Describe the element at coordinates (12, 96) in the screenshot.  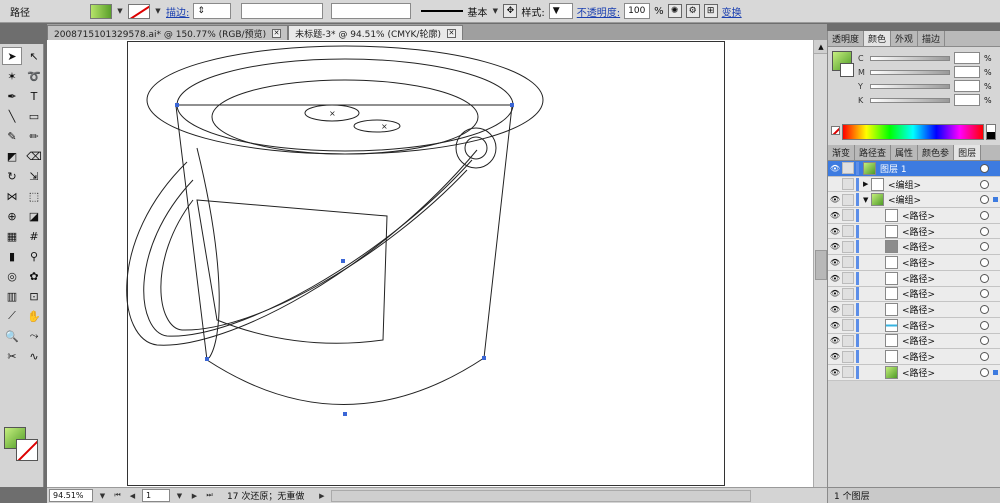
I see `pen-tool-icon: ✒` at that location.